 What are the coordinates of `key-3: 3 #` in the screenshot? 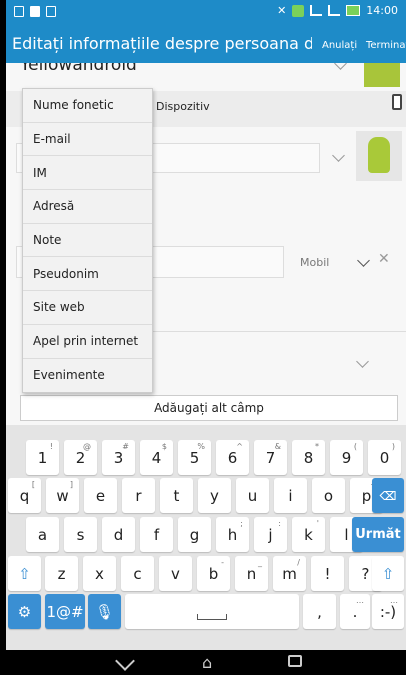 It's located at (118, 457).